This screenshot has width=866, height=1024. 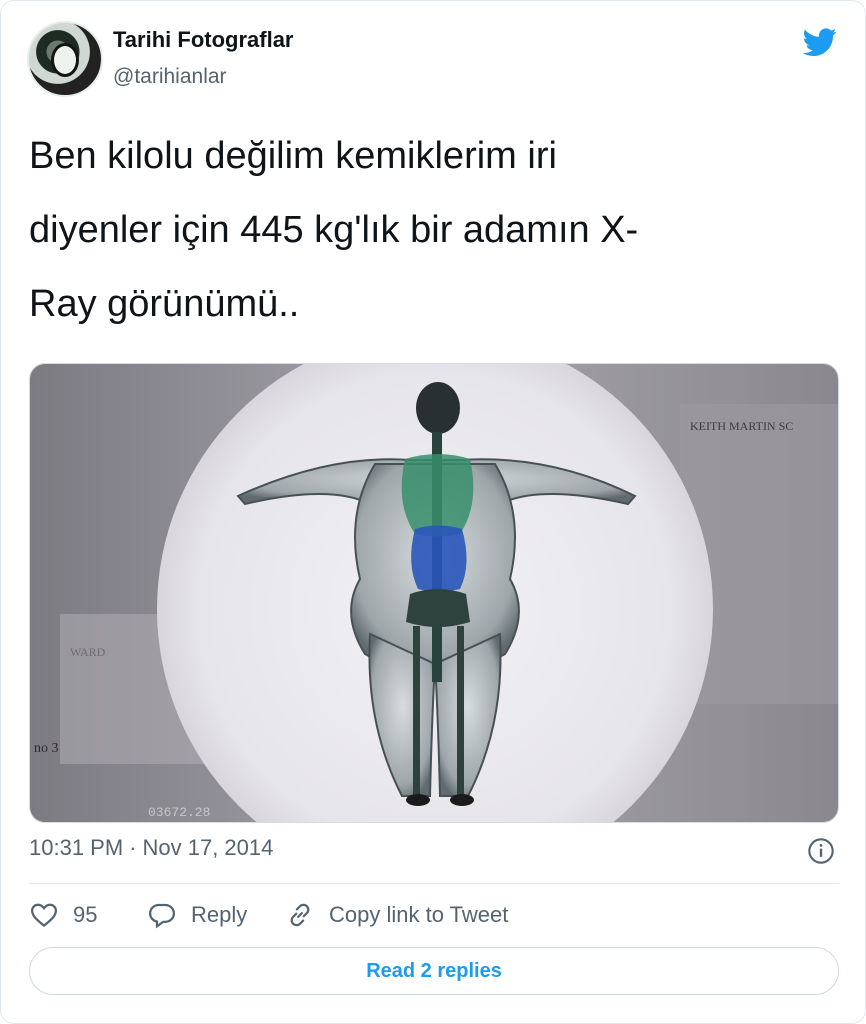 What do you see at coordinates (63, 915) in the screenshot?
I see `like-button: 95` at bounding box center [63, 915].